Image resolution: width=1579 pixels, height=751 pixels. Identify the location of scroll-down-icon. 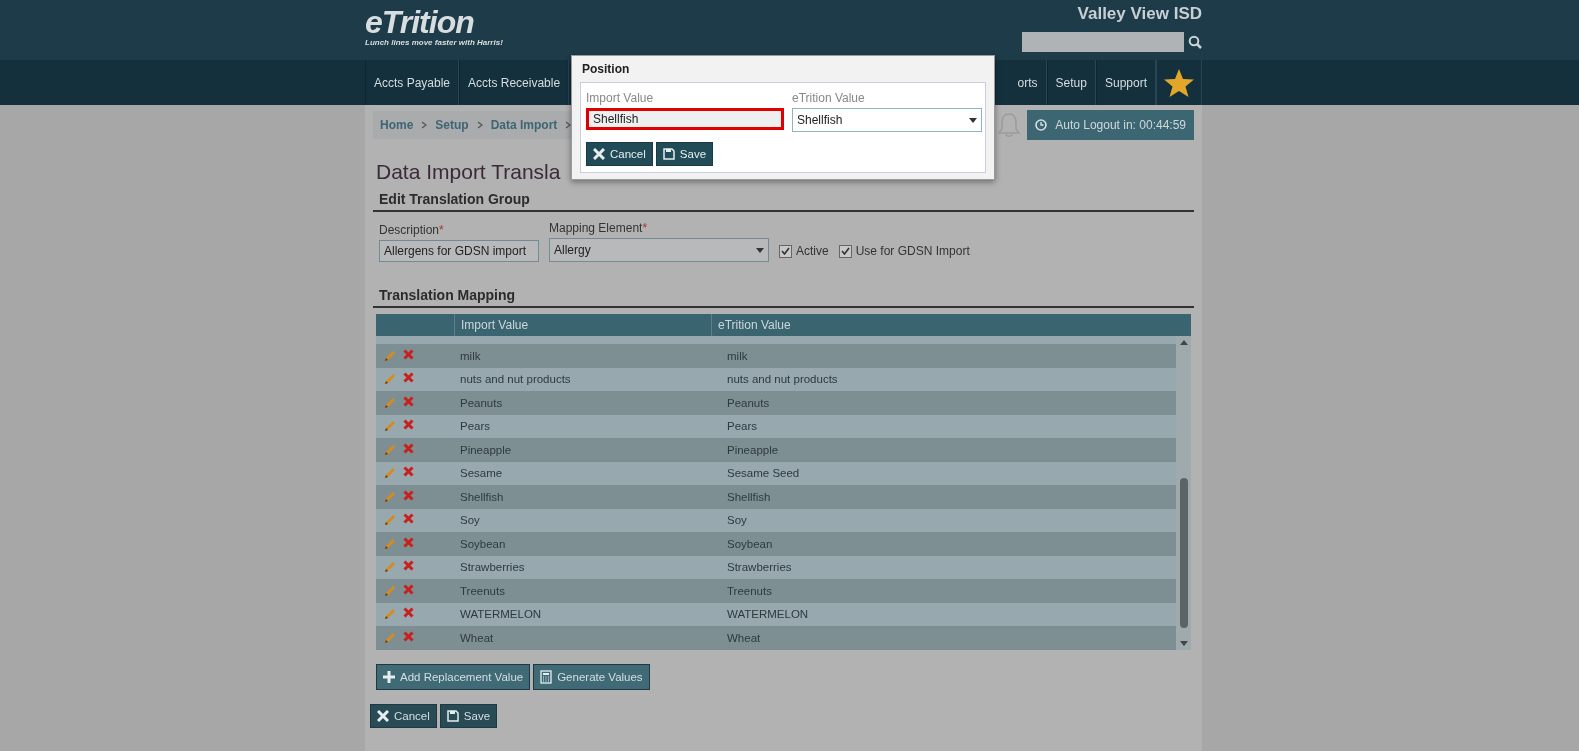
(1183, 643).